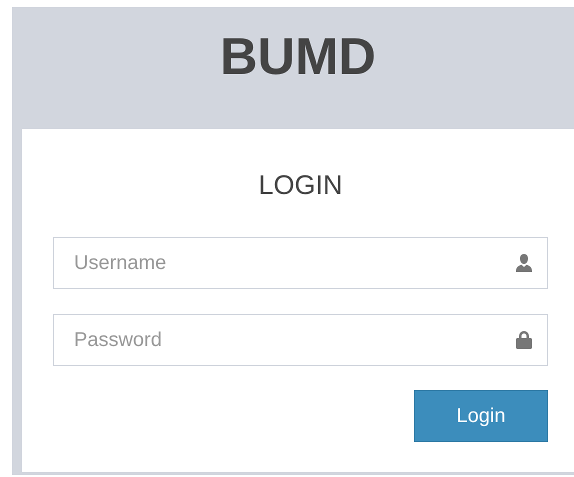  Describe the element at coordinates (524, 340) in the screenshot. I see `lock-icon` at that location.